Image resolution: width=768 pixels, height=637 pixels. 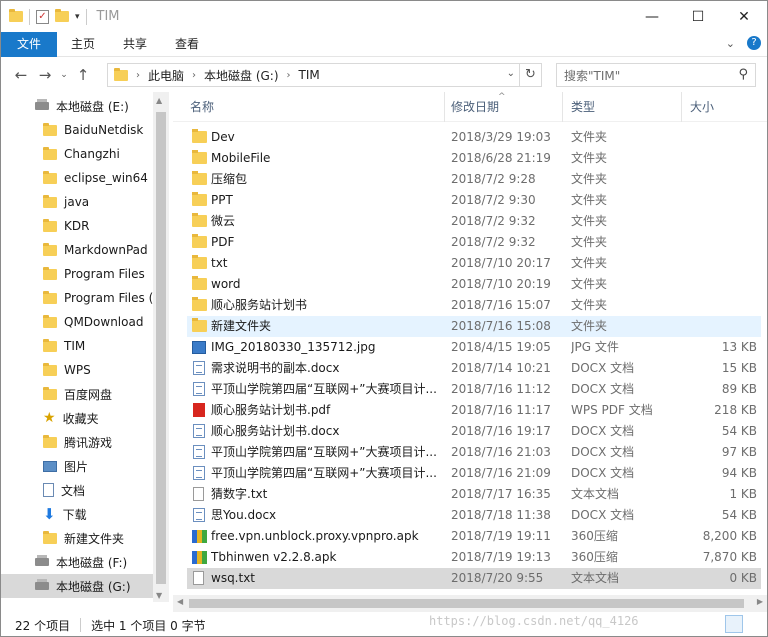 What do you see at coordinates (474, 263) in the screenshot?
I see `file-row: txt 2018/7/10 20:17 文件夹` at bounding box center [474, 263].